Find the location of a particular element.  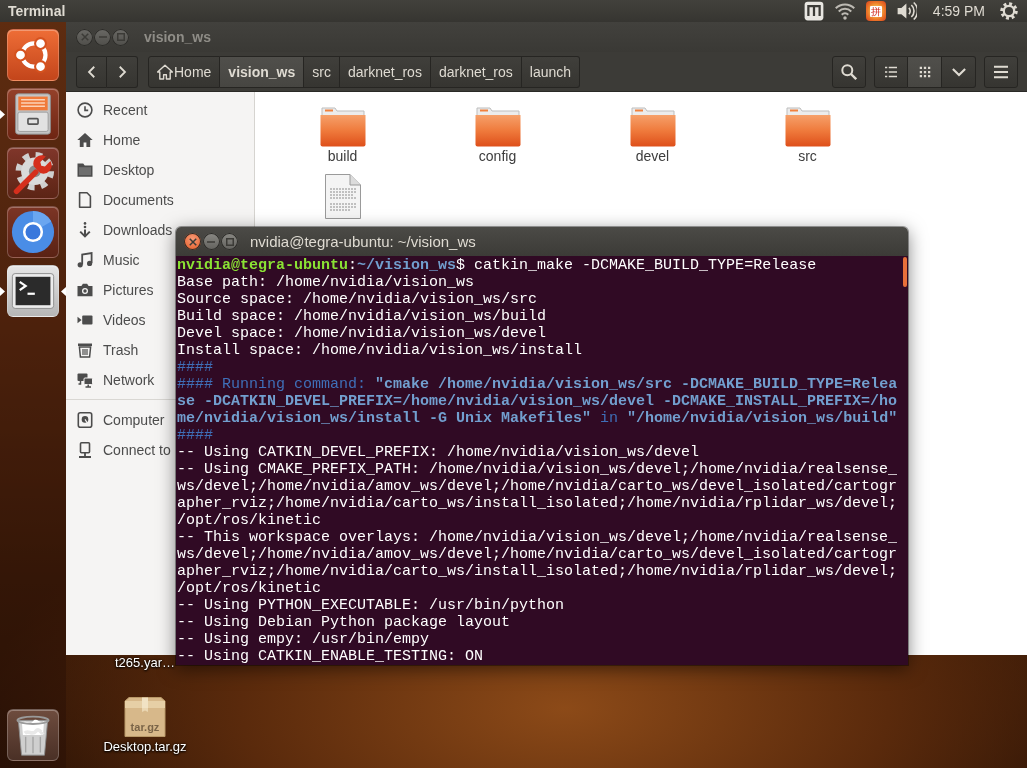

maximize-button is located at coordinates (229, 241).